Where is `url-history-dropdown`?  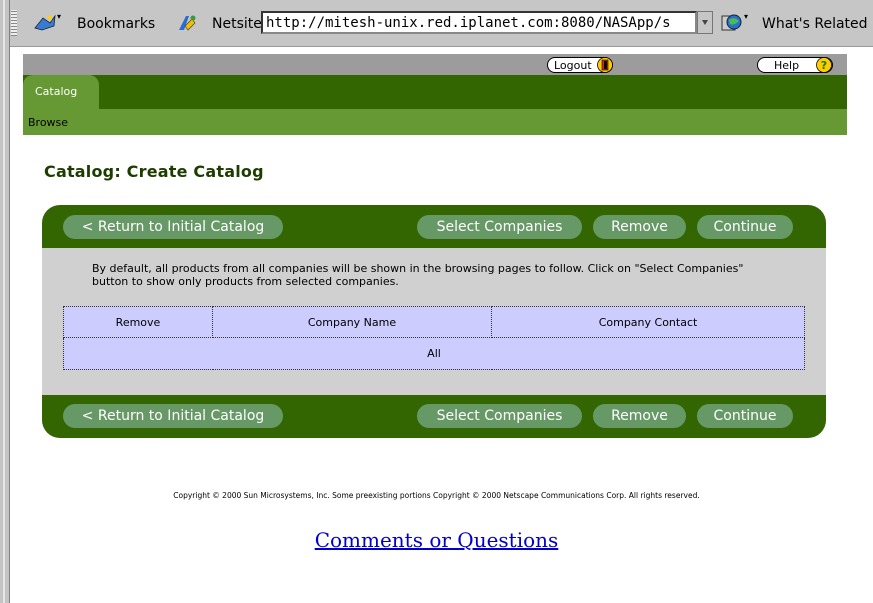 url-history-dropdown is located at coordinates (705, 22).